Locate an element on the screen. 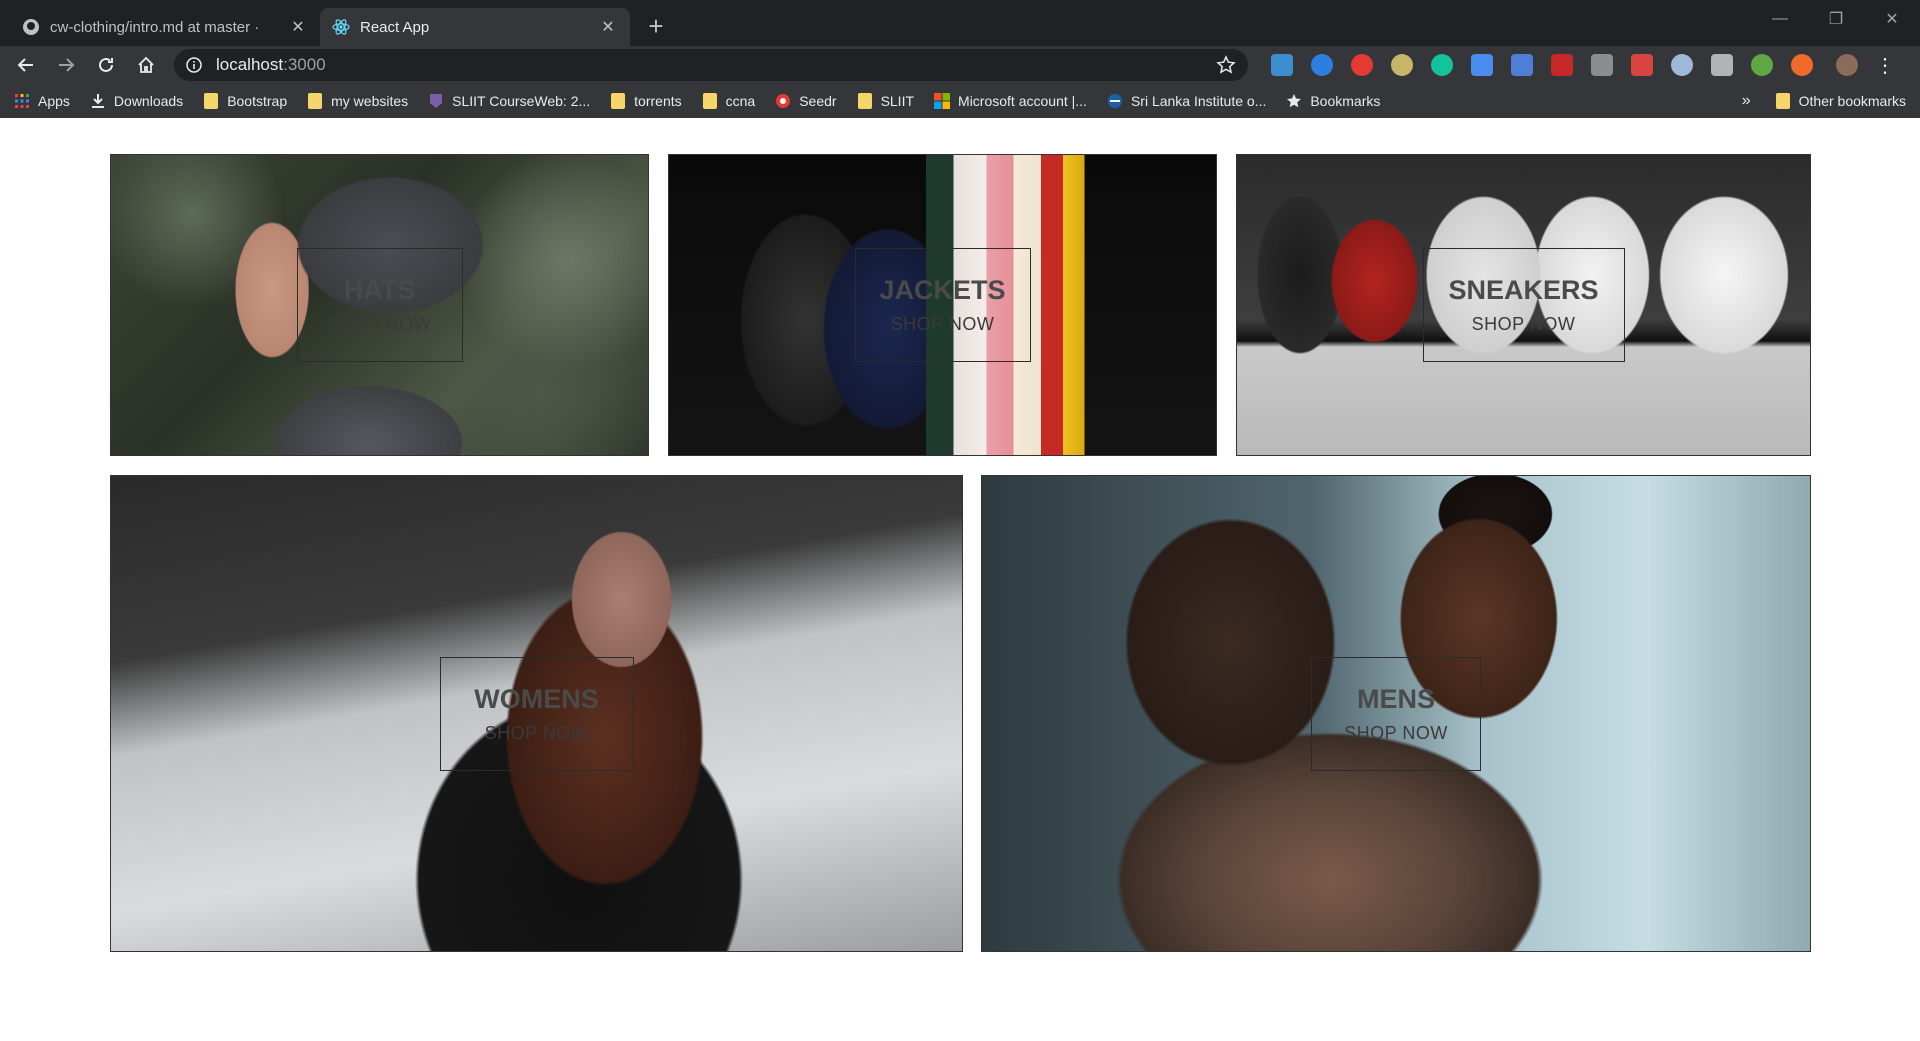 Image resolution: width=1920 pixels, height=1041 pixels. bookmark-label: Bookmarks is located at coordinates (1345, 101).